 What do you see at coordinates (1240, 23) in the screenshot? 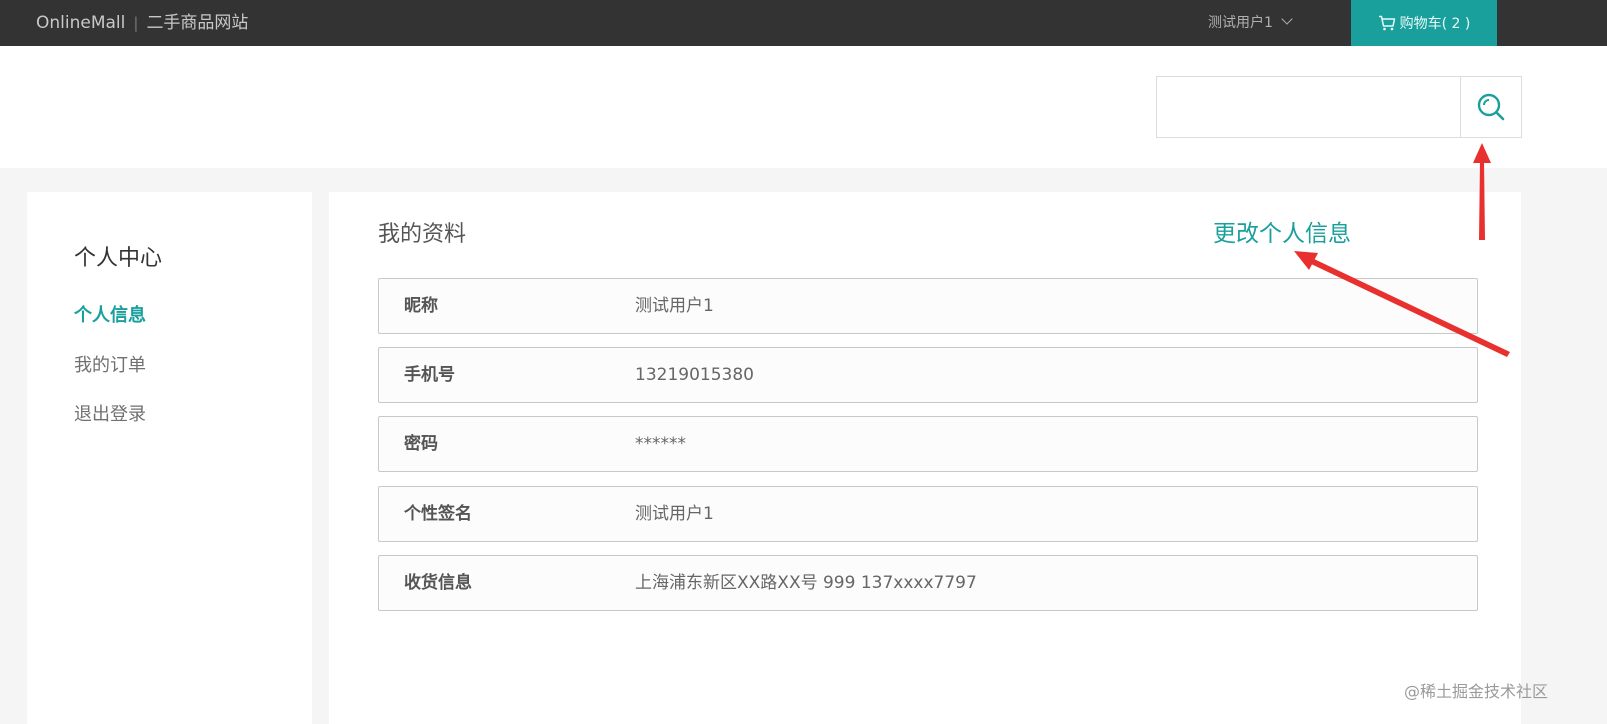
I see `user-name: 测试用户1` at bounding box center [1240, 23].